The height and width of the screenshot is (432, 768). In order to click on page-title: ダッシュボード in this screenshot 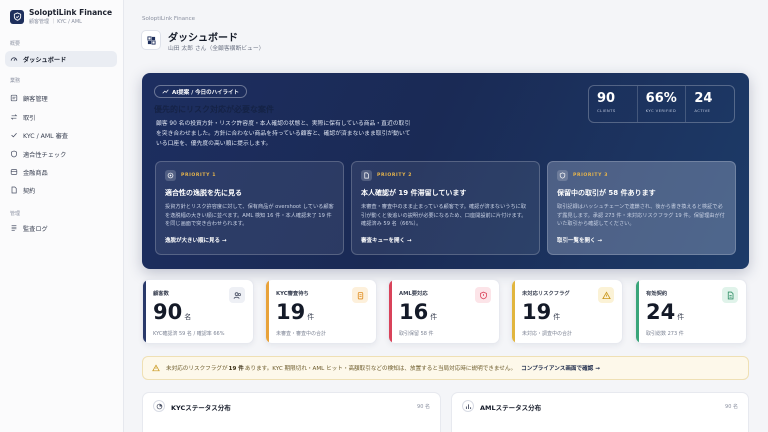, I will do `click(203, 38)`.